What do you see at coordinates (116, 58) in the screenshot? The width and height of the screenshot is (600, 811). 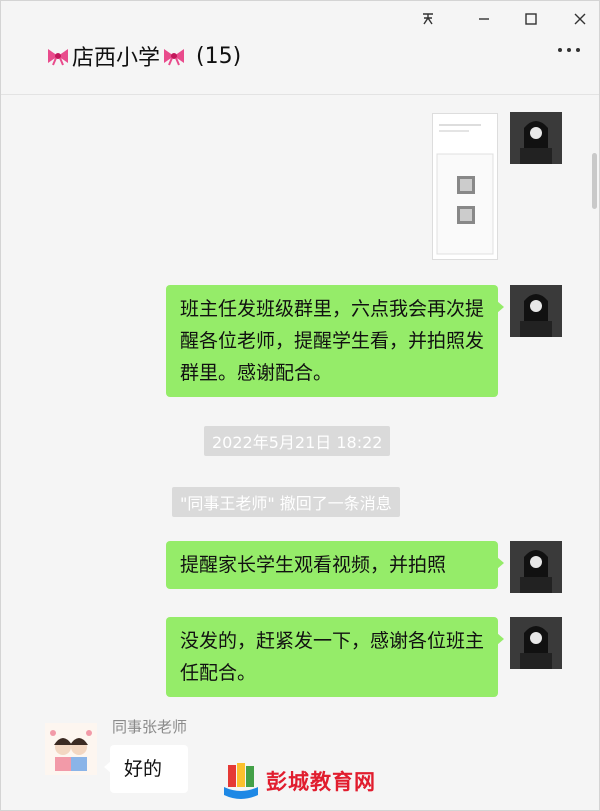 I see `group-name: 店西小学` at bounding box center [116, 58].